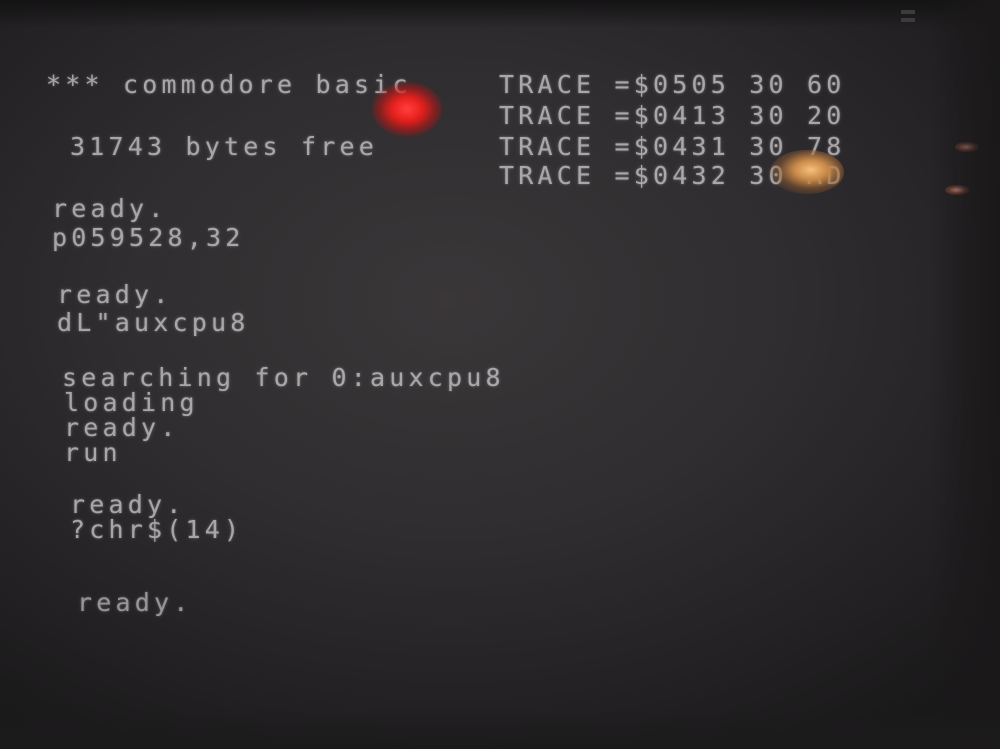 Image resolution: width=1000 pixels, height=749 pixels. I want to click on trace-line: TRACE =$0413 30 20, so click(672, 115).